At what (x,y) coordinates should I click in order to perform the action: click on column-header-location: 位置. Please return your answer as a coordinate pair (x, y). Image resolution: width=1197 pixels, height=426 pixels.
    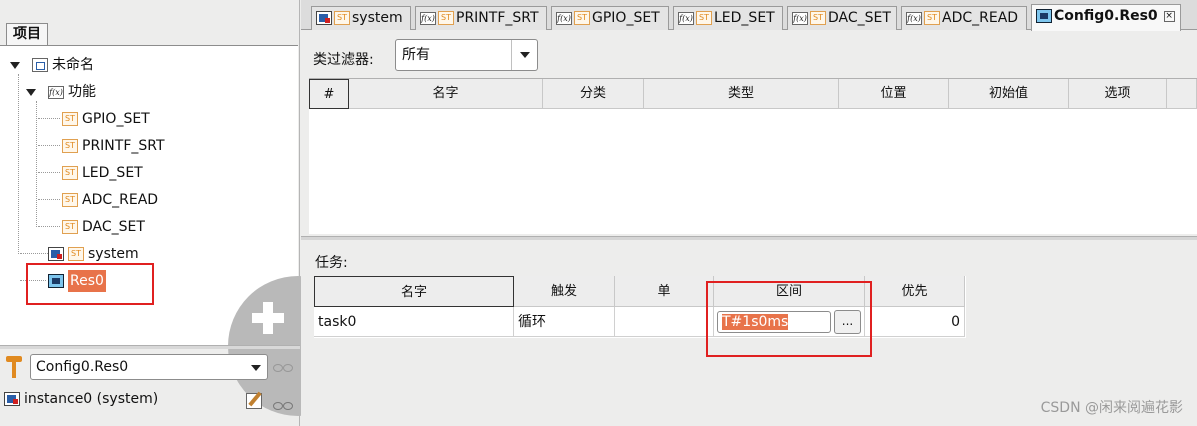
    Looking at the image, I should click on (894, 94).